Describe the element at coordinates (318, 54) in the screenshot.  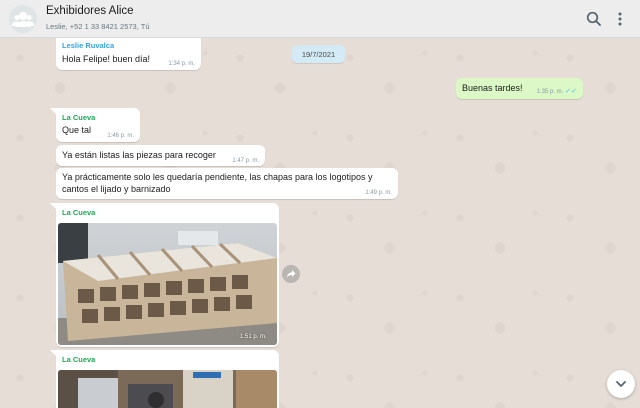
I see `date-separator: 19/7/2021` at that location.